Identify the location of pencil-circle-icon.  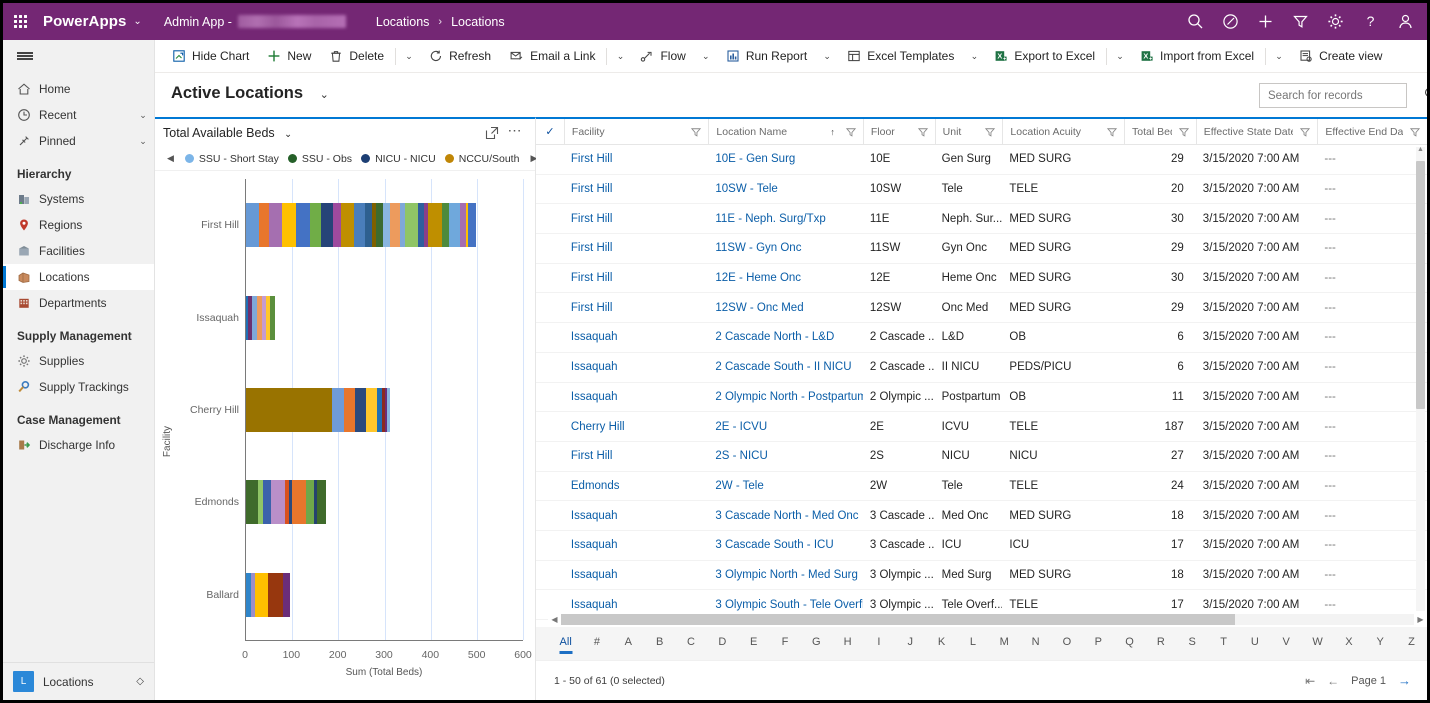
(1230, 21).